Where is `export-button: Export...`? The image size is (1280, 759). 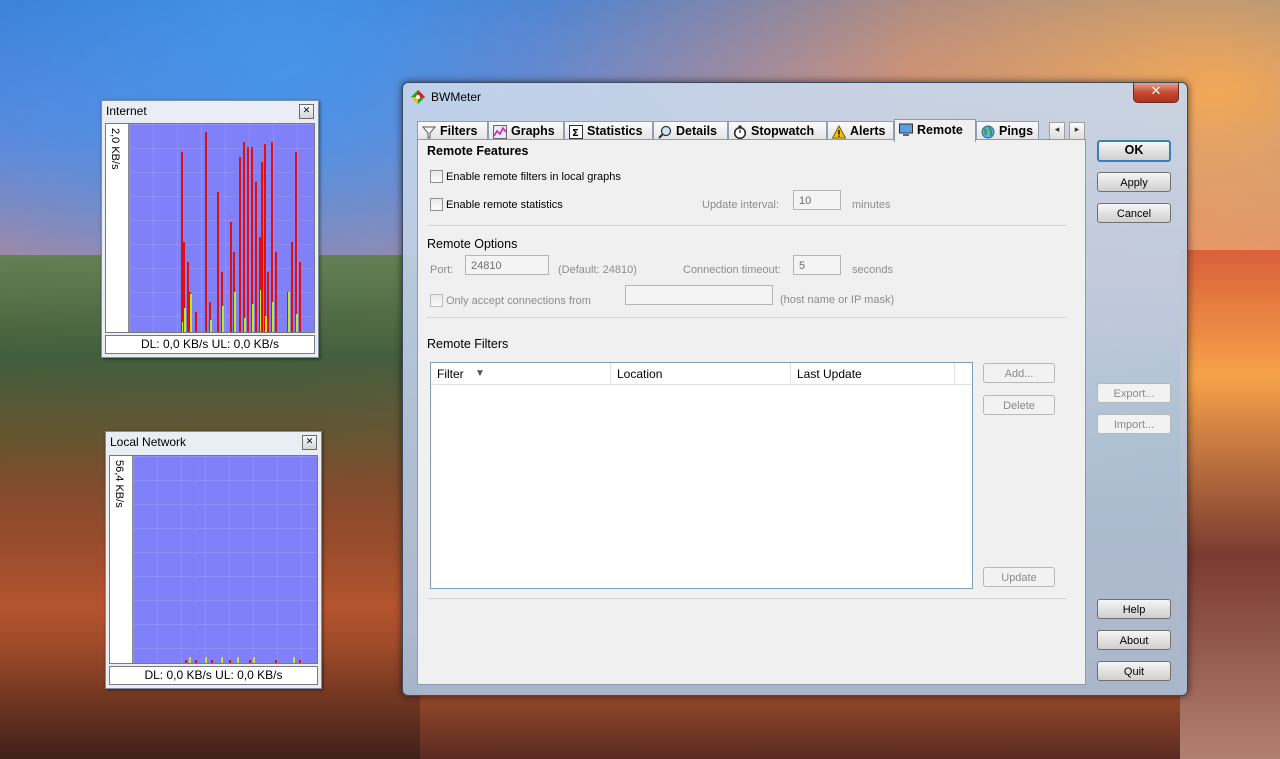
export-button: Export... is located at coordinates (1134, 393).